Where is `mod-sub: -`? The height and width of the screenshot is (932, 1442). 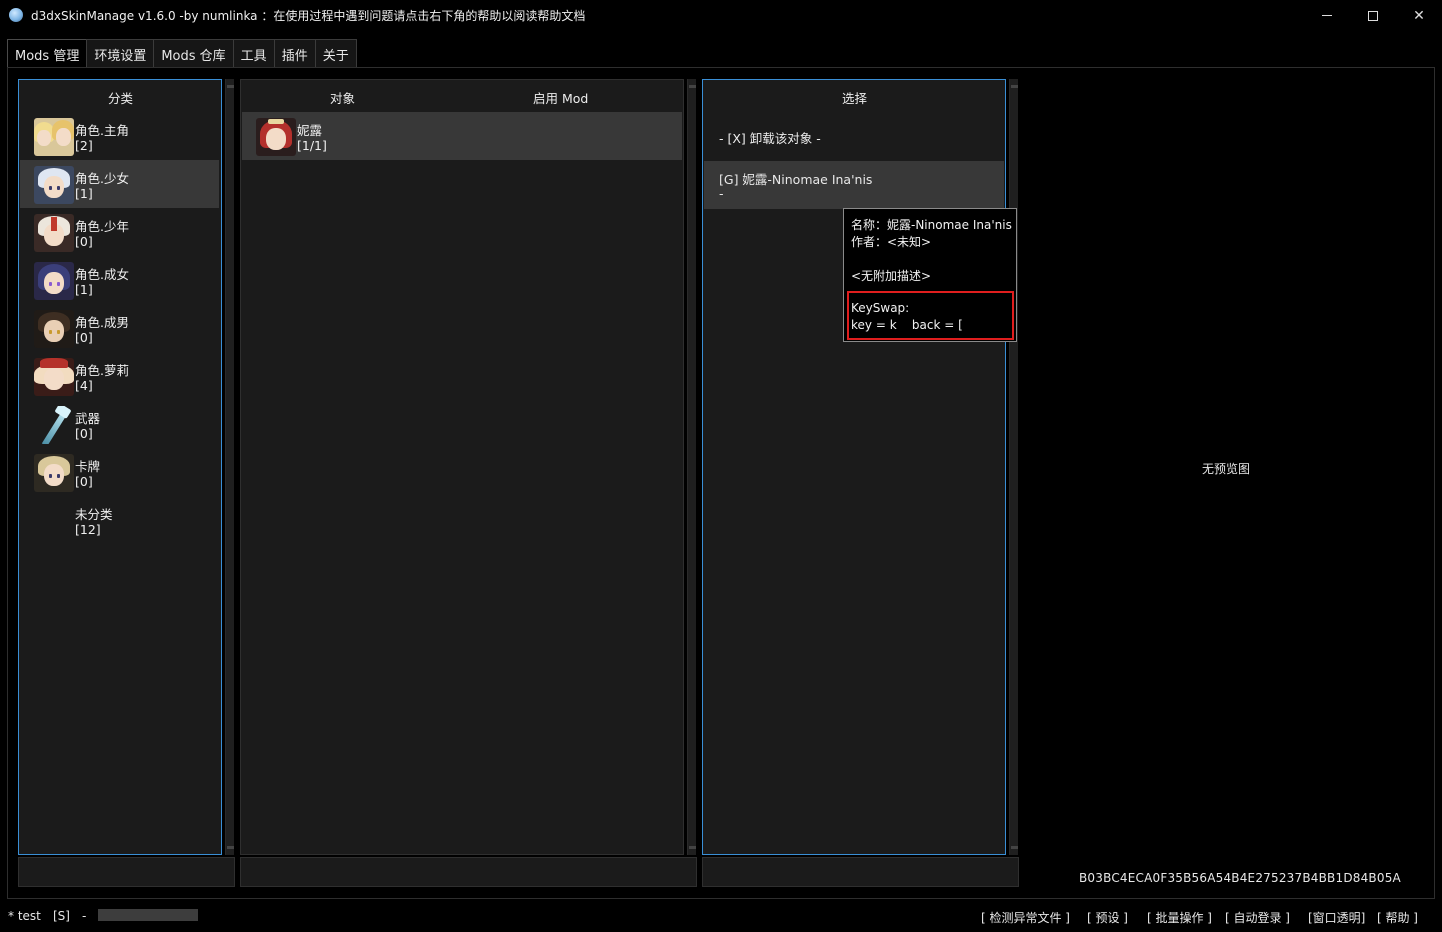
mod-sub: - is located at coordinates (721, 193).